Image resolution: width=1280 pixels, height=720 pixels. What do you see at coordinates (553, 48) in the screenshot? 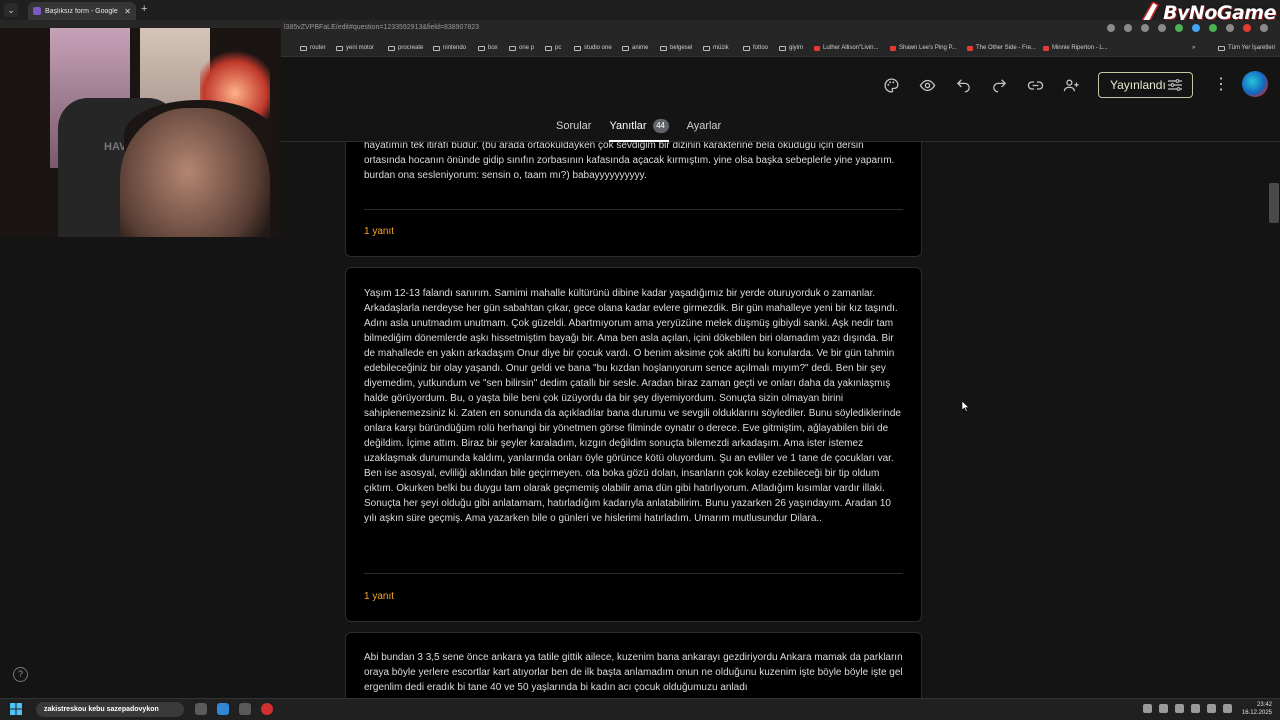
I see `bookmark-item: pc` at bounding box center [553, 48].